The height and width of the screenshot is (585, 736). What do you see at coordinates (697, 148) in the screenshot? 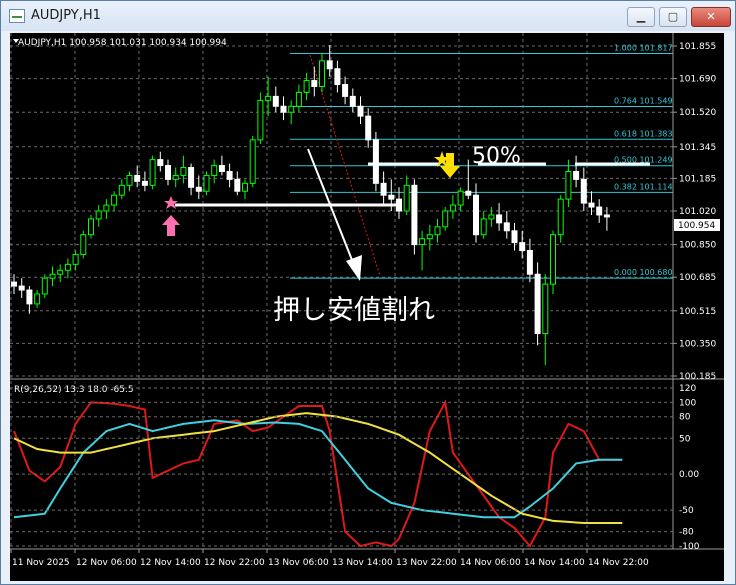
I see `price-tick-label: 101.345` at bounding box center [697, 148].